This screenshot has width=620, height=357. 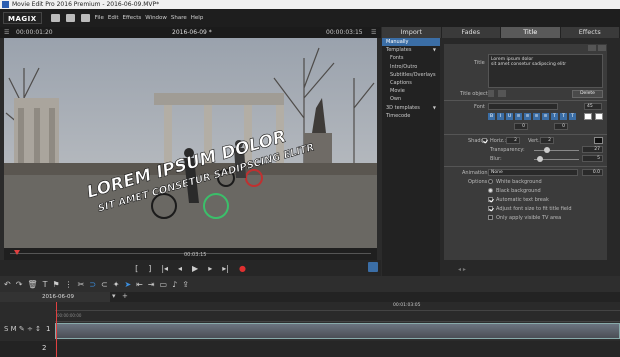 I want to click on menu-help: Help, so click(x=197, y=18).